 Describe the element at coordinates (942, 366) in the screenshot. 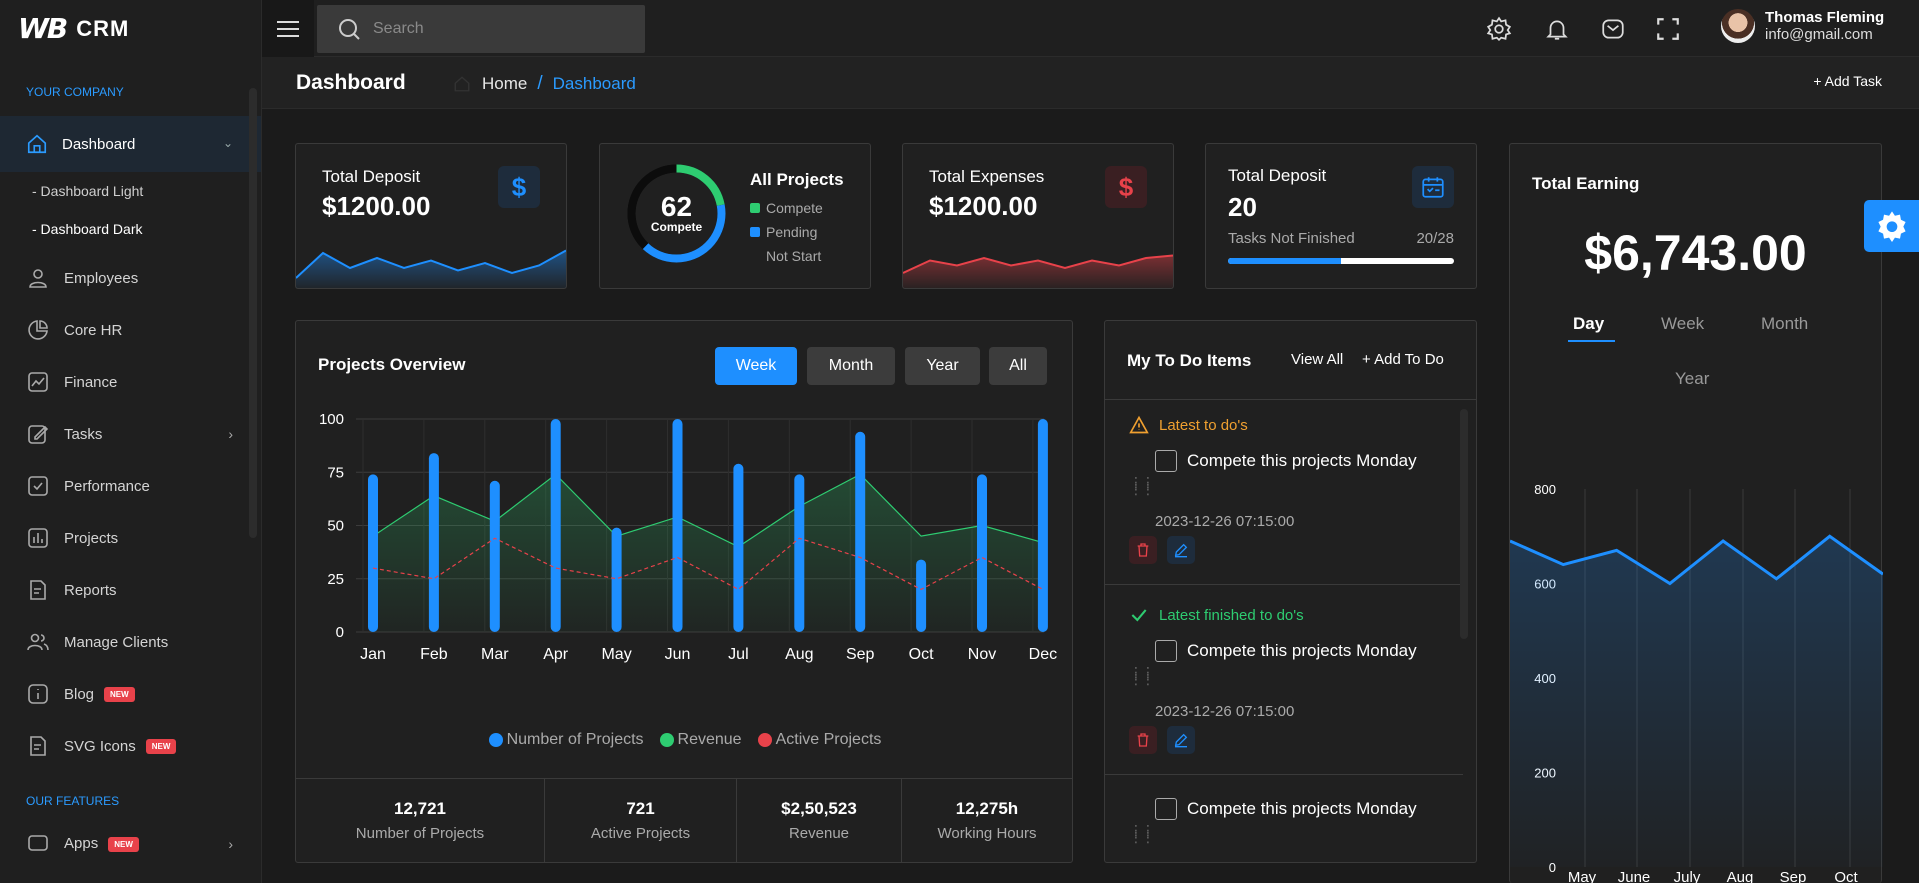

I see `tab-year: Year` at that location.